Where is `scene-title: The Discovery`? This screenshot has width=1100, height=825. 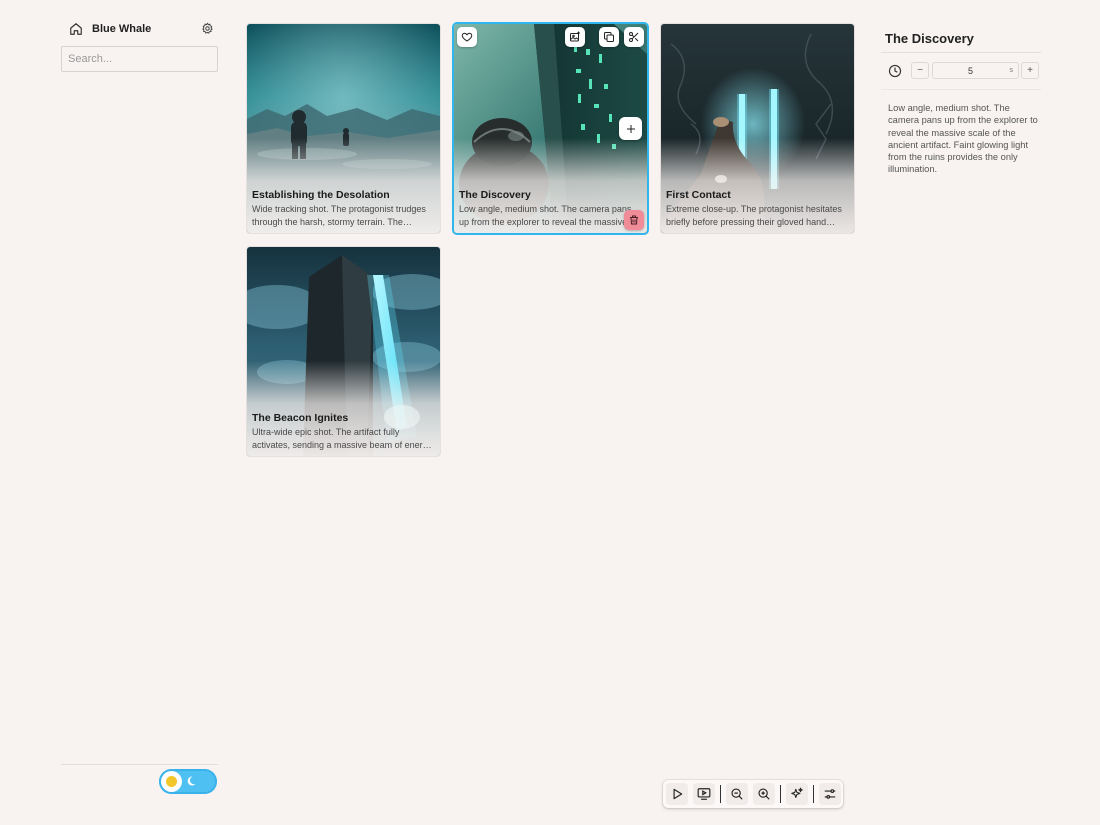
scene-title: The Discovery is located at coordinates (495, 195).